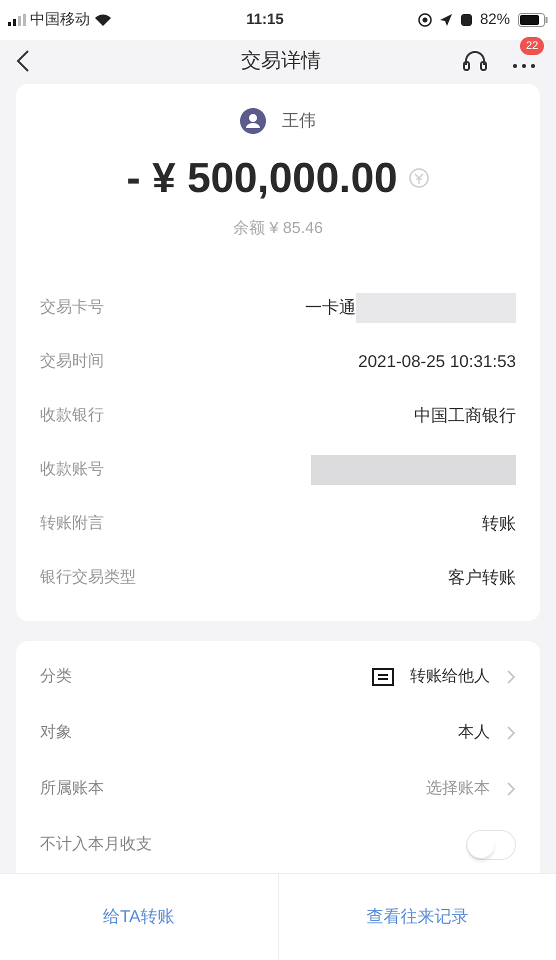  What do you see at coordinates (533, 20) in the screenshot?
I see `battery-icon` at bounding box center [533, 20].